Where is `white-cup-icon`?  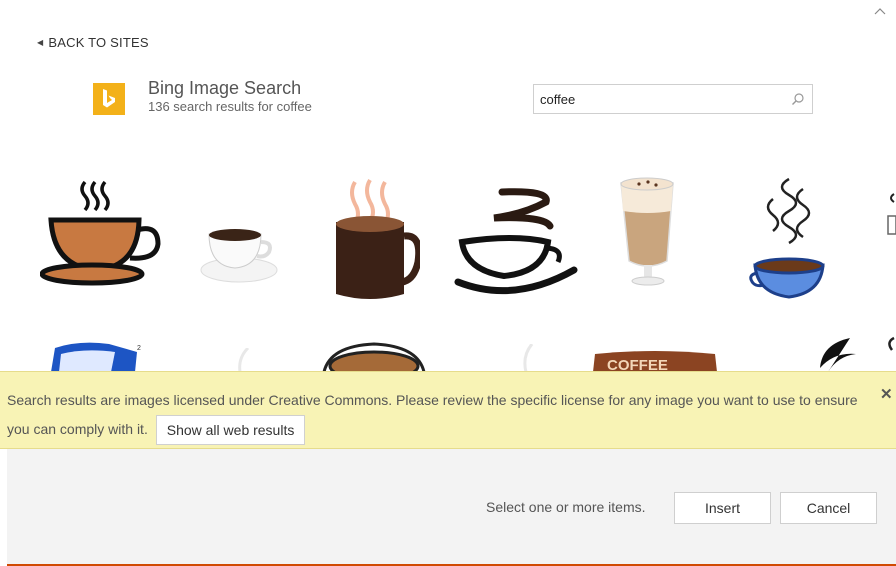 white-cup-icon is located at coordinates (241, 360).